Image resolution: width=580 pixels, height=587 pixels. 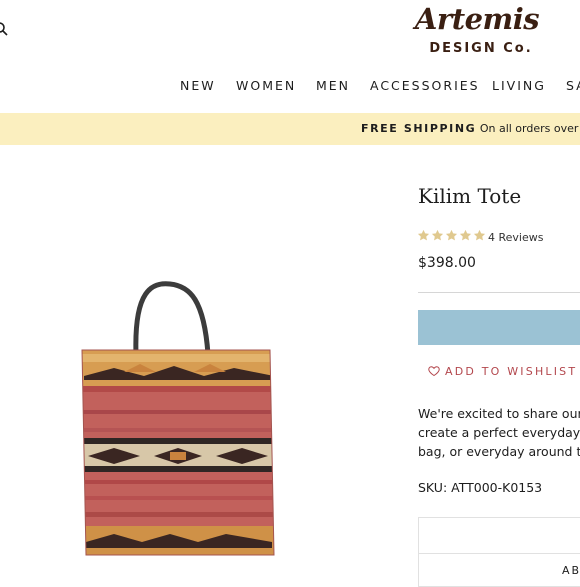 I want to click on nav-item-sale: SA, so click(x=573, y=86).